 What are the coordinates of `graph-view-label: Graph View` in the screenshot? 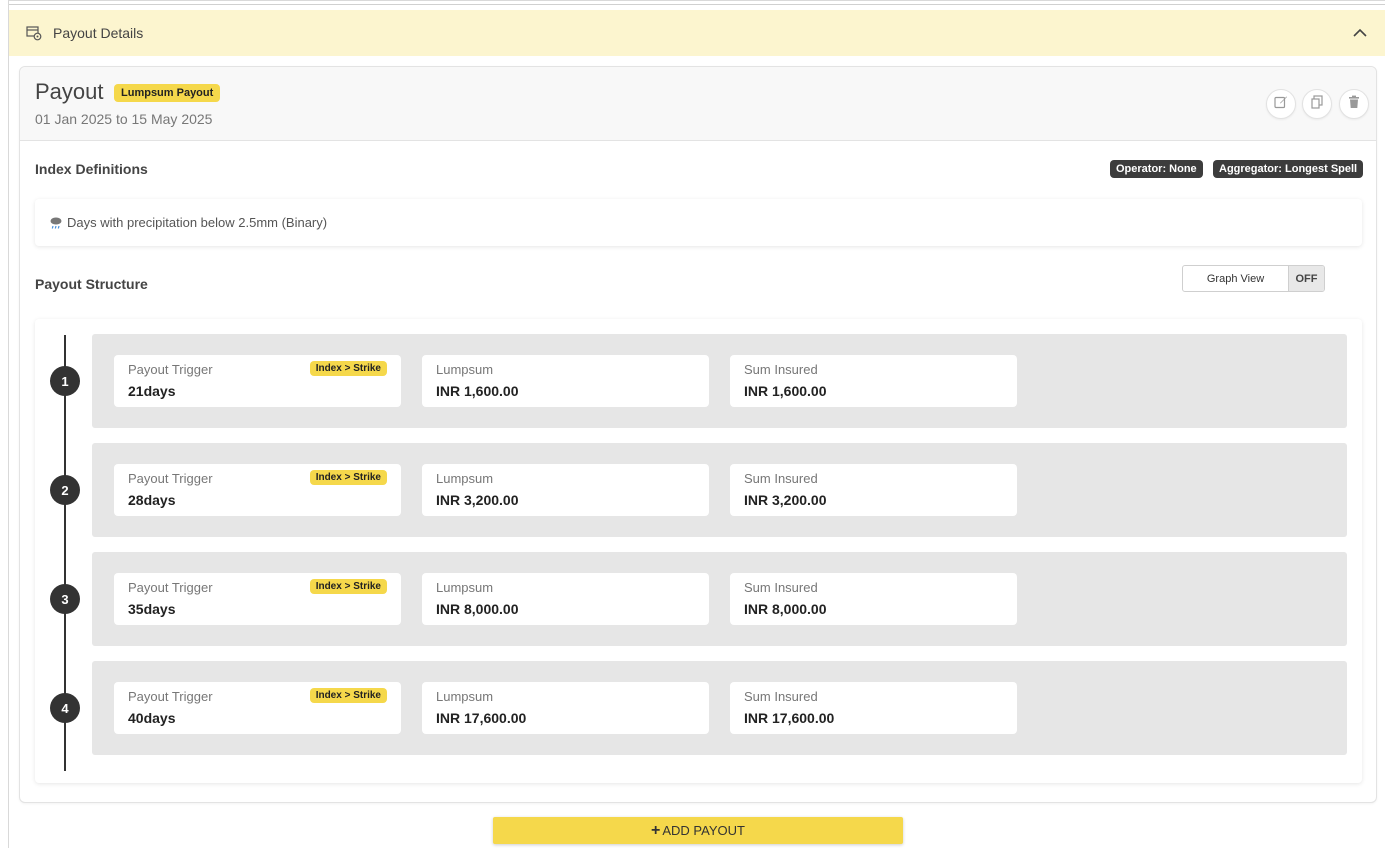 It's located at (1235, 278).